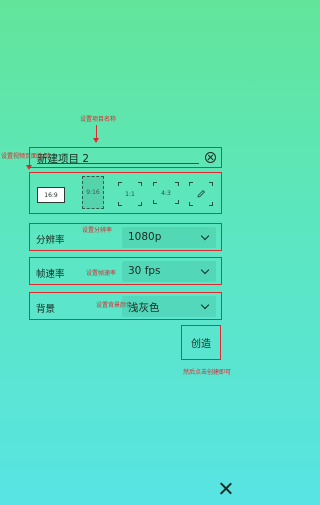  Describe the element at coordinates (225, 488) in the screenshot. I see `close-icon` at that location.